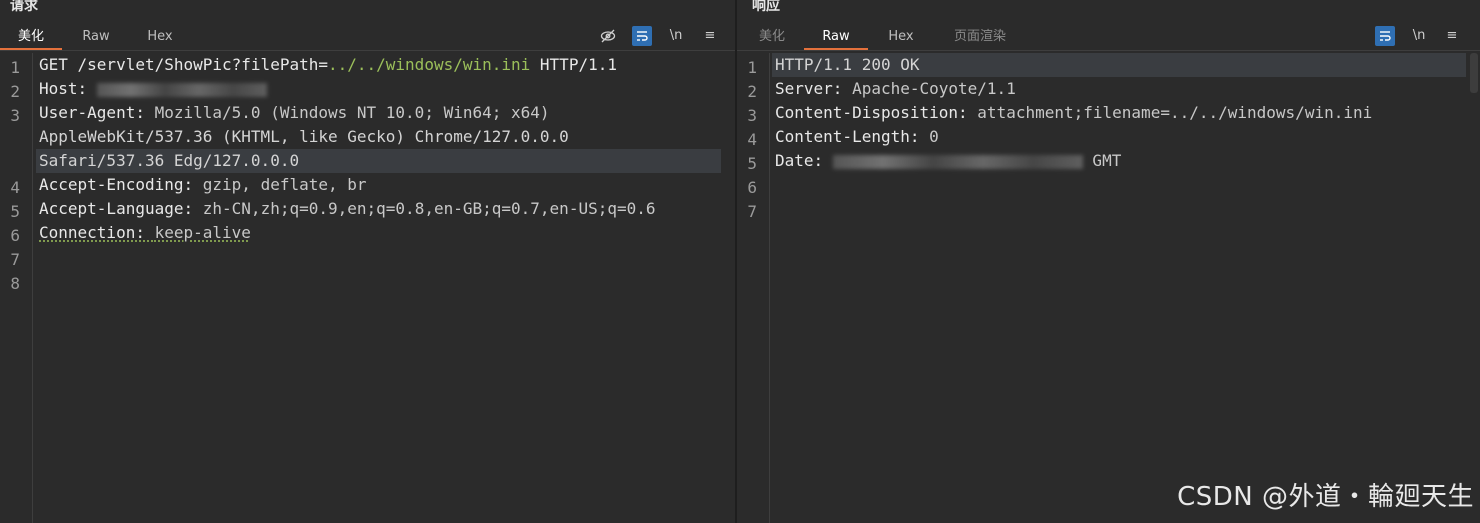  I want to click on tab-render: 页面渲染, so click(980, 37).